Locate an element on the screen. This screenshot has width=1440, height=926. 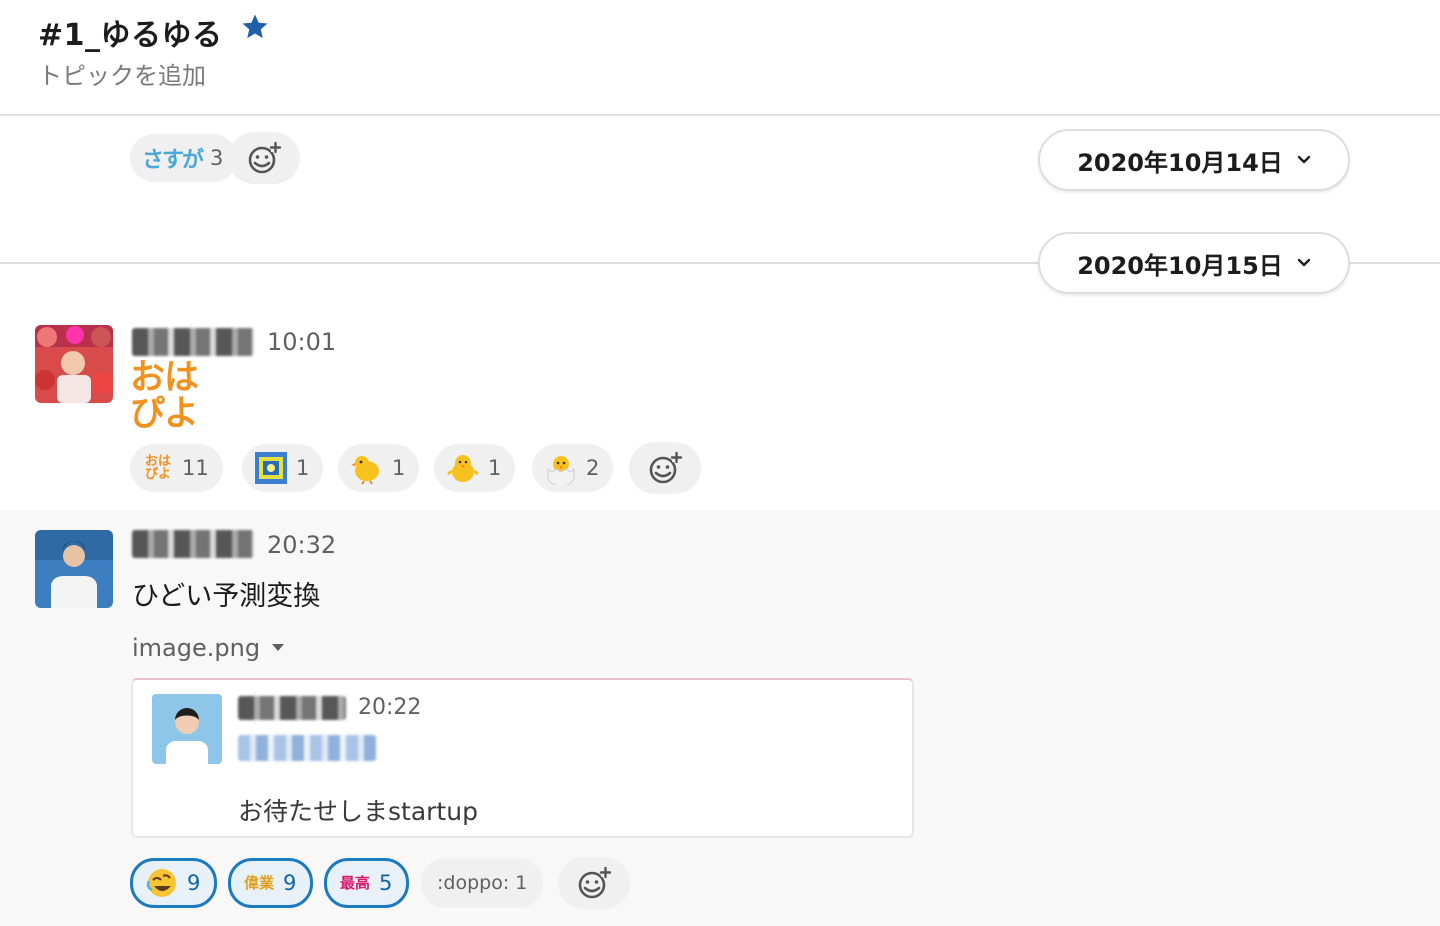
date-divider-button: 2020年10月14日 is located at coordinates (1194, 160).